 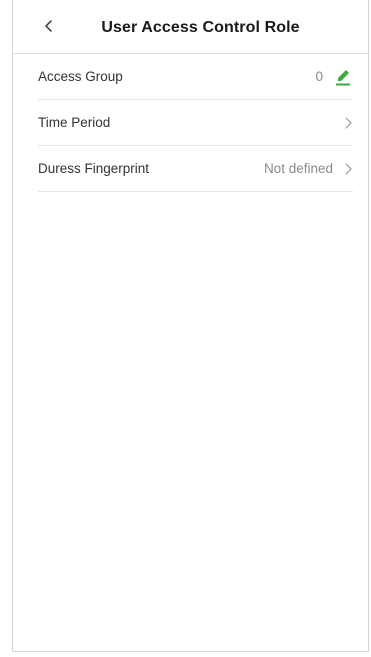 I want to click on access-group-right: 0, so click(x=334, y=77).